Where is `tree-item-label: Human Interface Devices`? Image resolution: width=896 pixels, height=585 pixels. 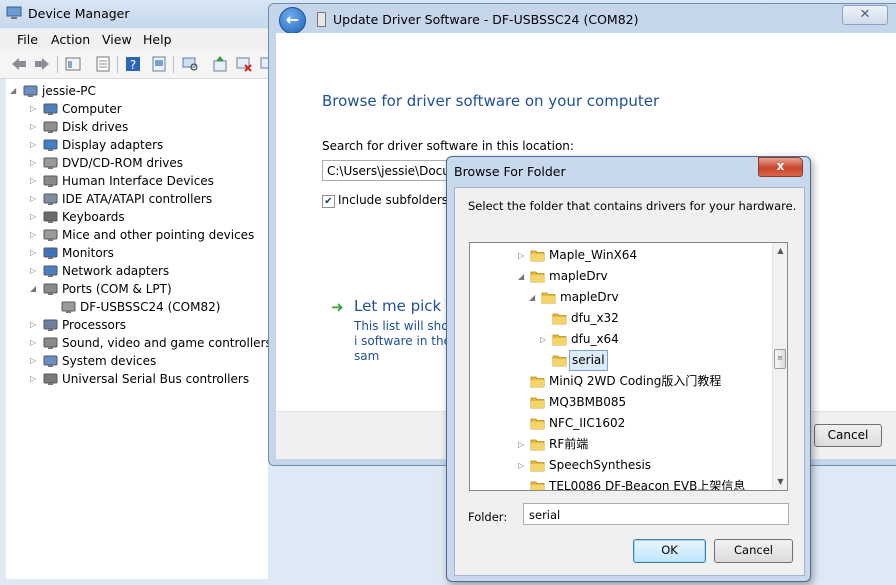 tree-item-label: Human Interface Devices is located at coordinates (138, 181).